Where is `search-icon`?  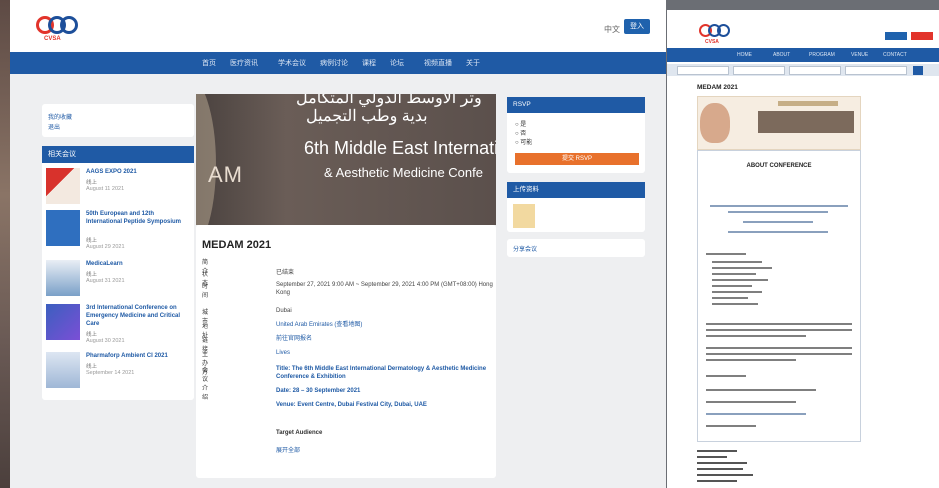
search-icon is located at coordinates (918, 70).